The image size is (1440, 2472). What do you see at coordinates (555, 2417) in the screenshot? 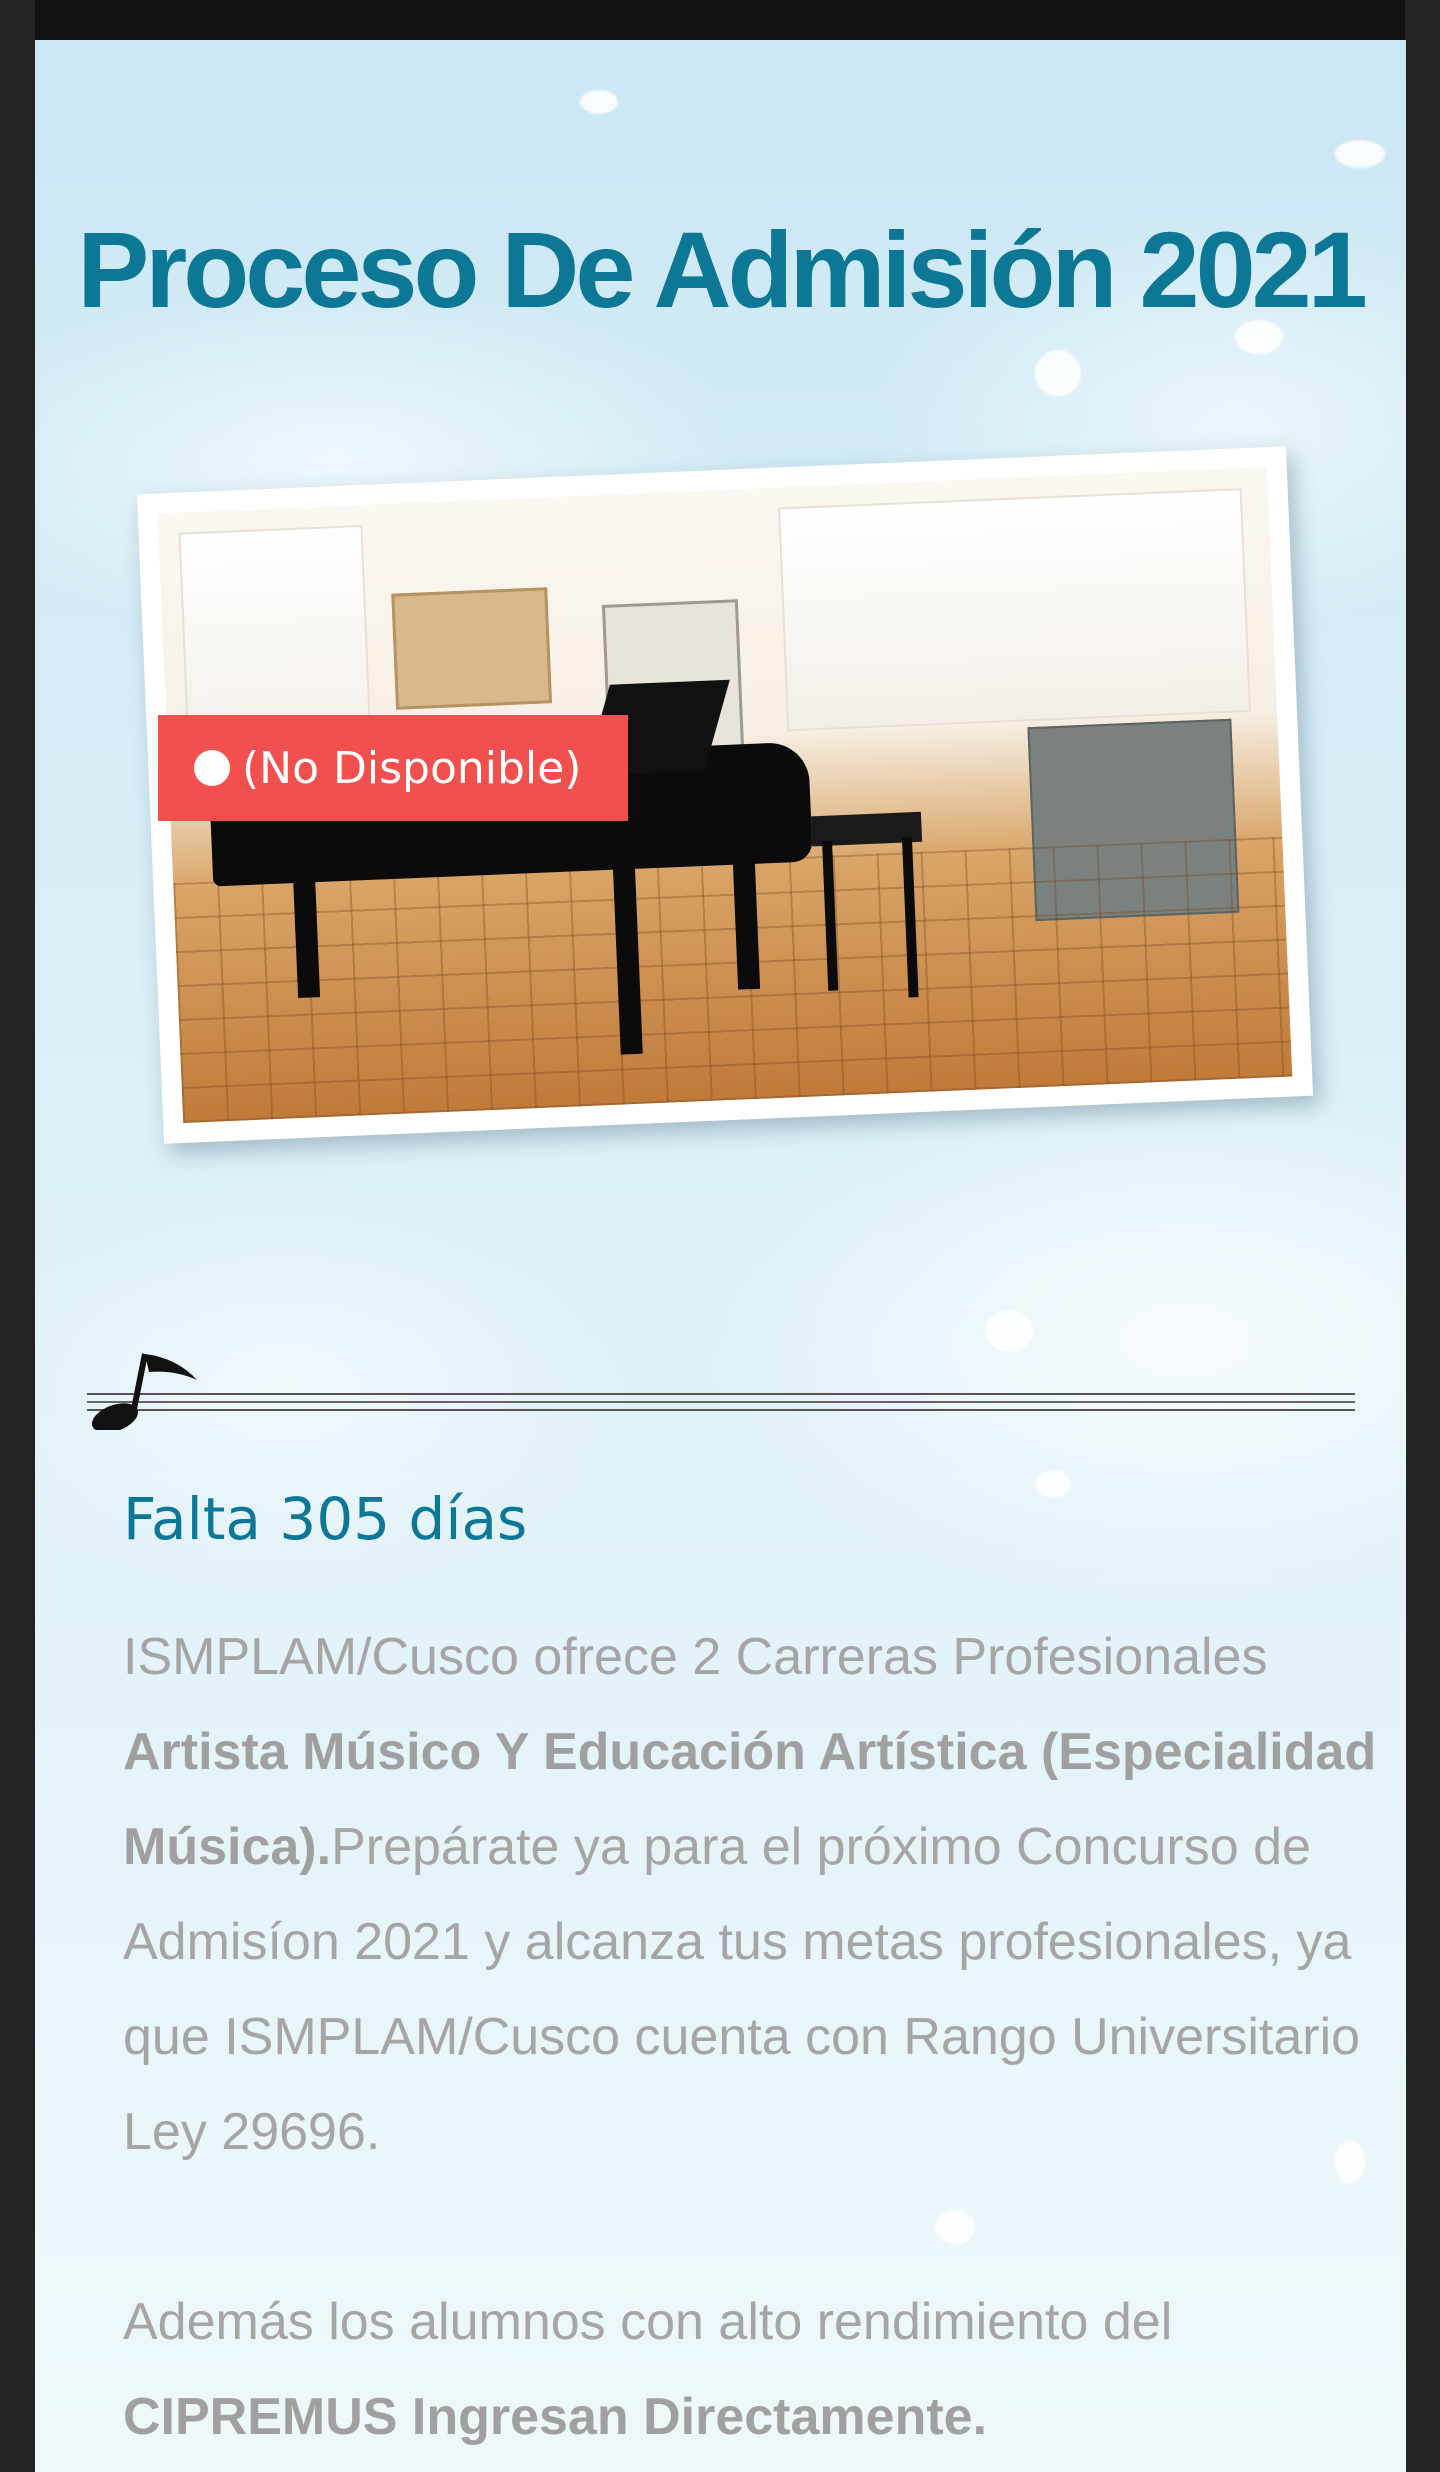
I see `note-highlight: CIPREMUS Ingresan Directamente.` at bounding box center [555, 2417].